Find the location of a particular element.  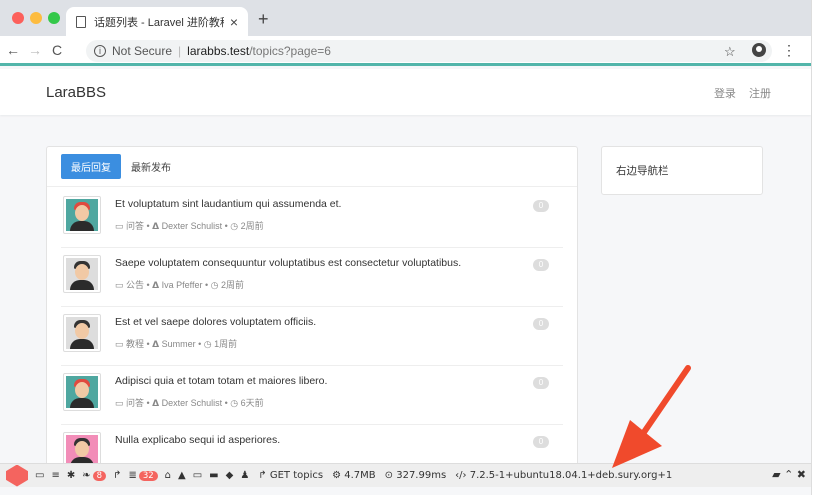

app-navbar: LaraBBS 登录 注册 is located at coordinates (405, 92).